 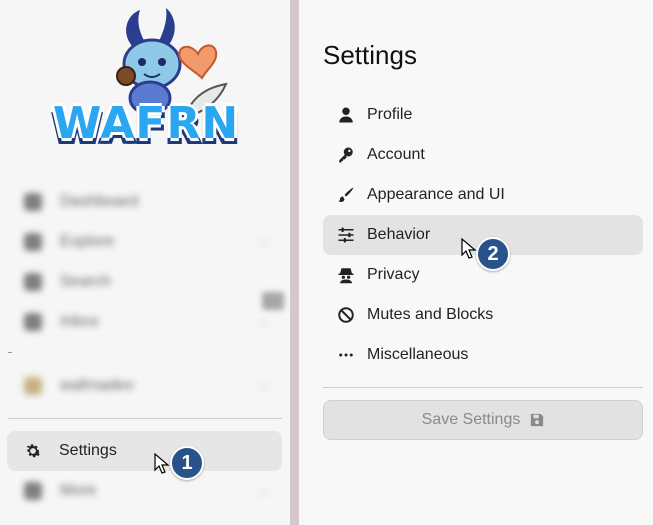 What do you see at coordinates (145, 418) in the screenshot?
I see `sidebar-divider` at bounding box center [145, 418].